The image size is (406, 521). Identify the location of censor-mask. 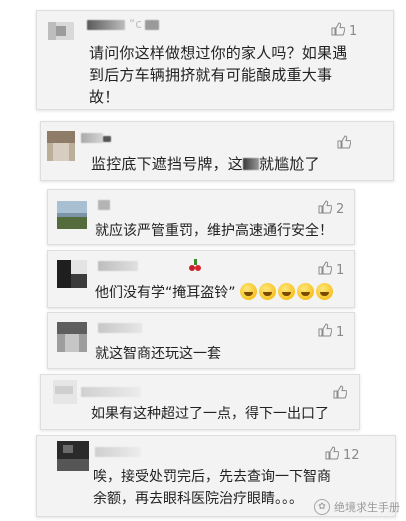
(251, 164).